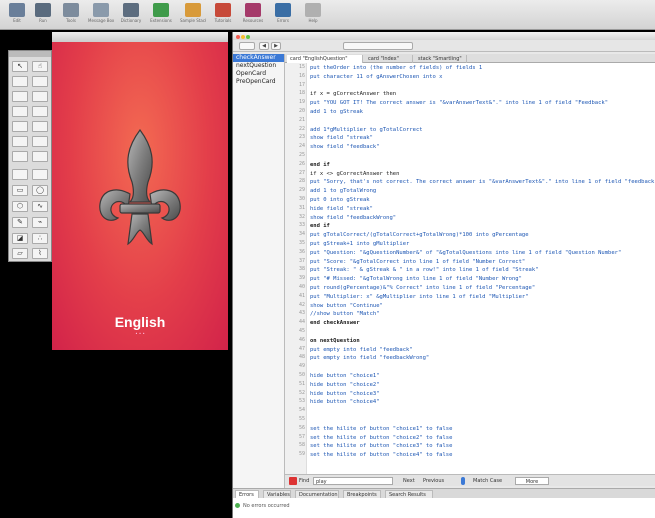 The height and width of the screenshot is (518, 655). I want to click on code-line: show field "feedback", so click(345, 147).